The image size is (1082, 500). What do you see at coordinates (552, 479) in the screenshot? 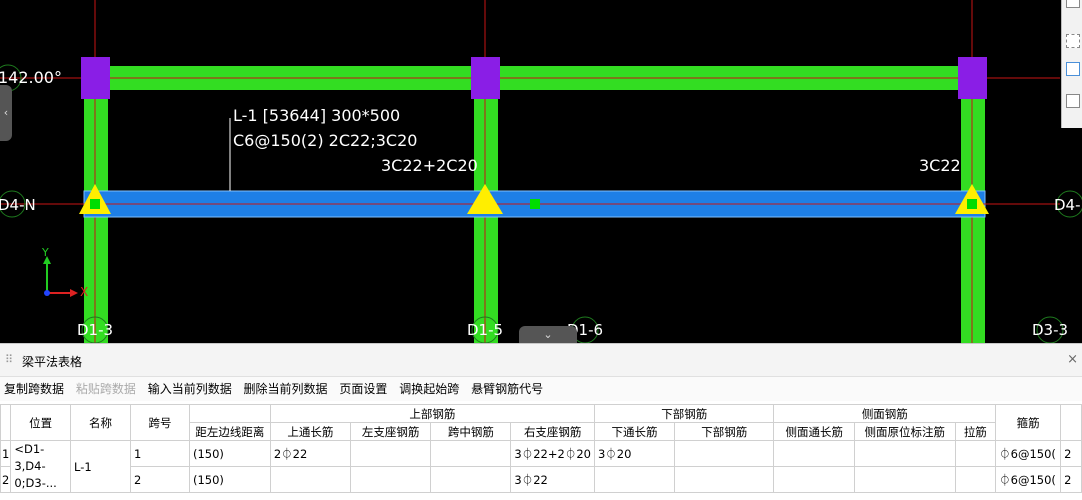
I see `cell-right-support: 3⏀22` at bounding box center [552, 479].